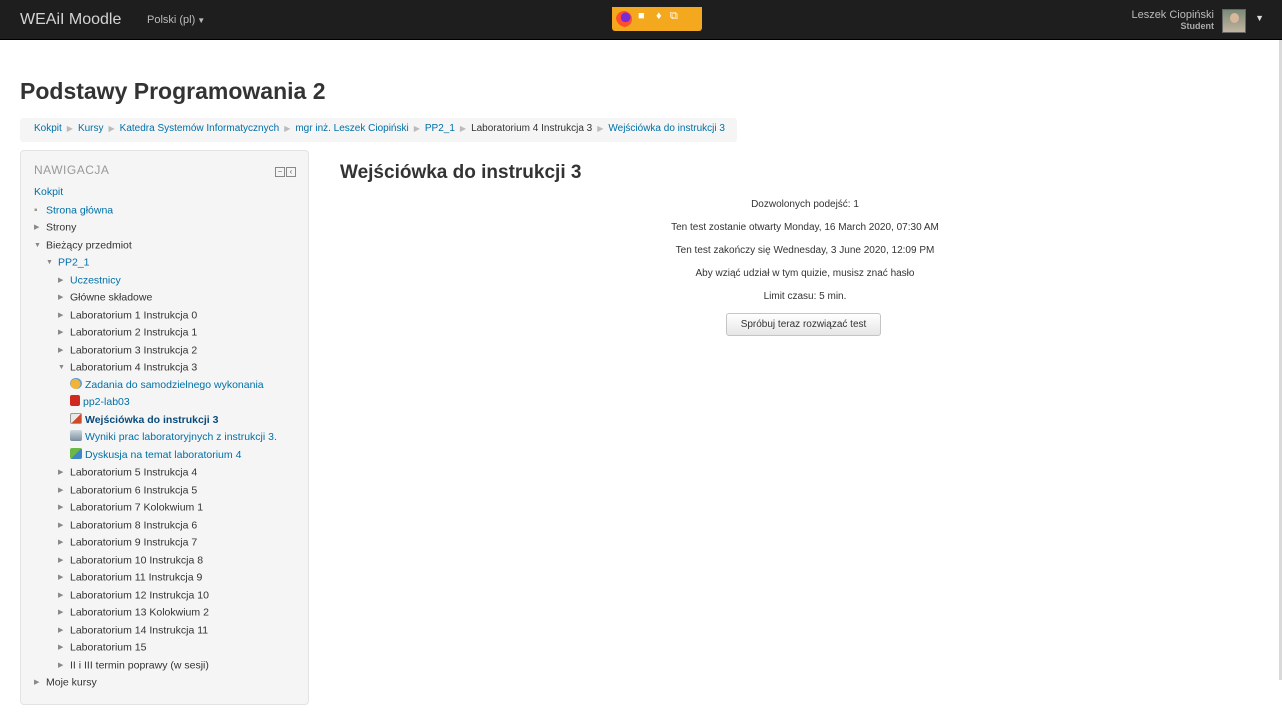  Describe the element at coordinates (674, 16) in the screenshot. I see `screen-share-icon: ⧉` at that location.